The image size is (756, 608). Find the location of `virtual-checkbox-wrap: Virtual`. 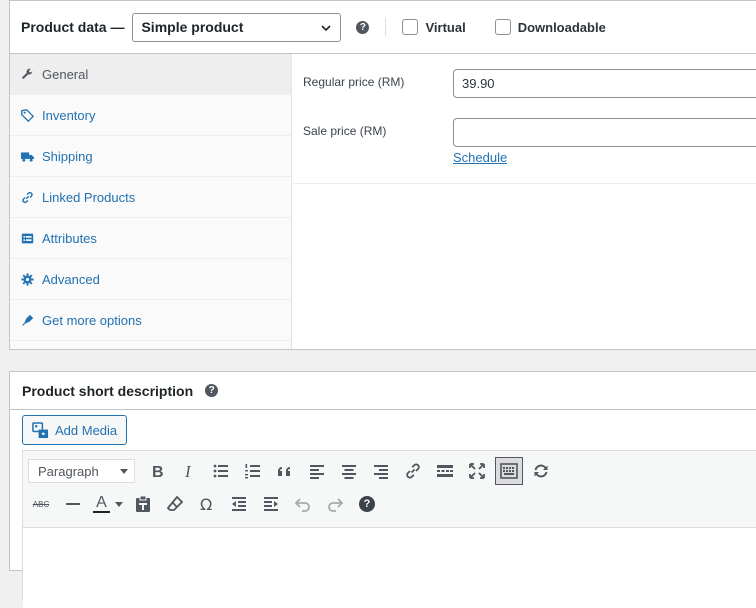

virtual-checkbox-wrap: Virtual is located at coordinates (434, 27).